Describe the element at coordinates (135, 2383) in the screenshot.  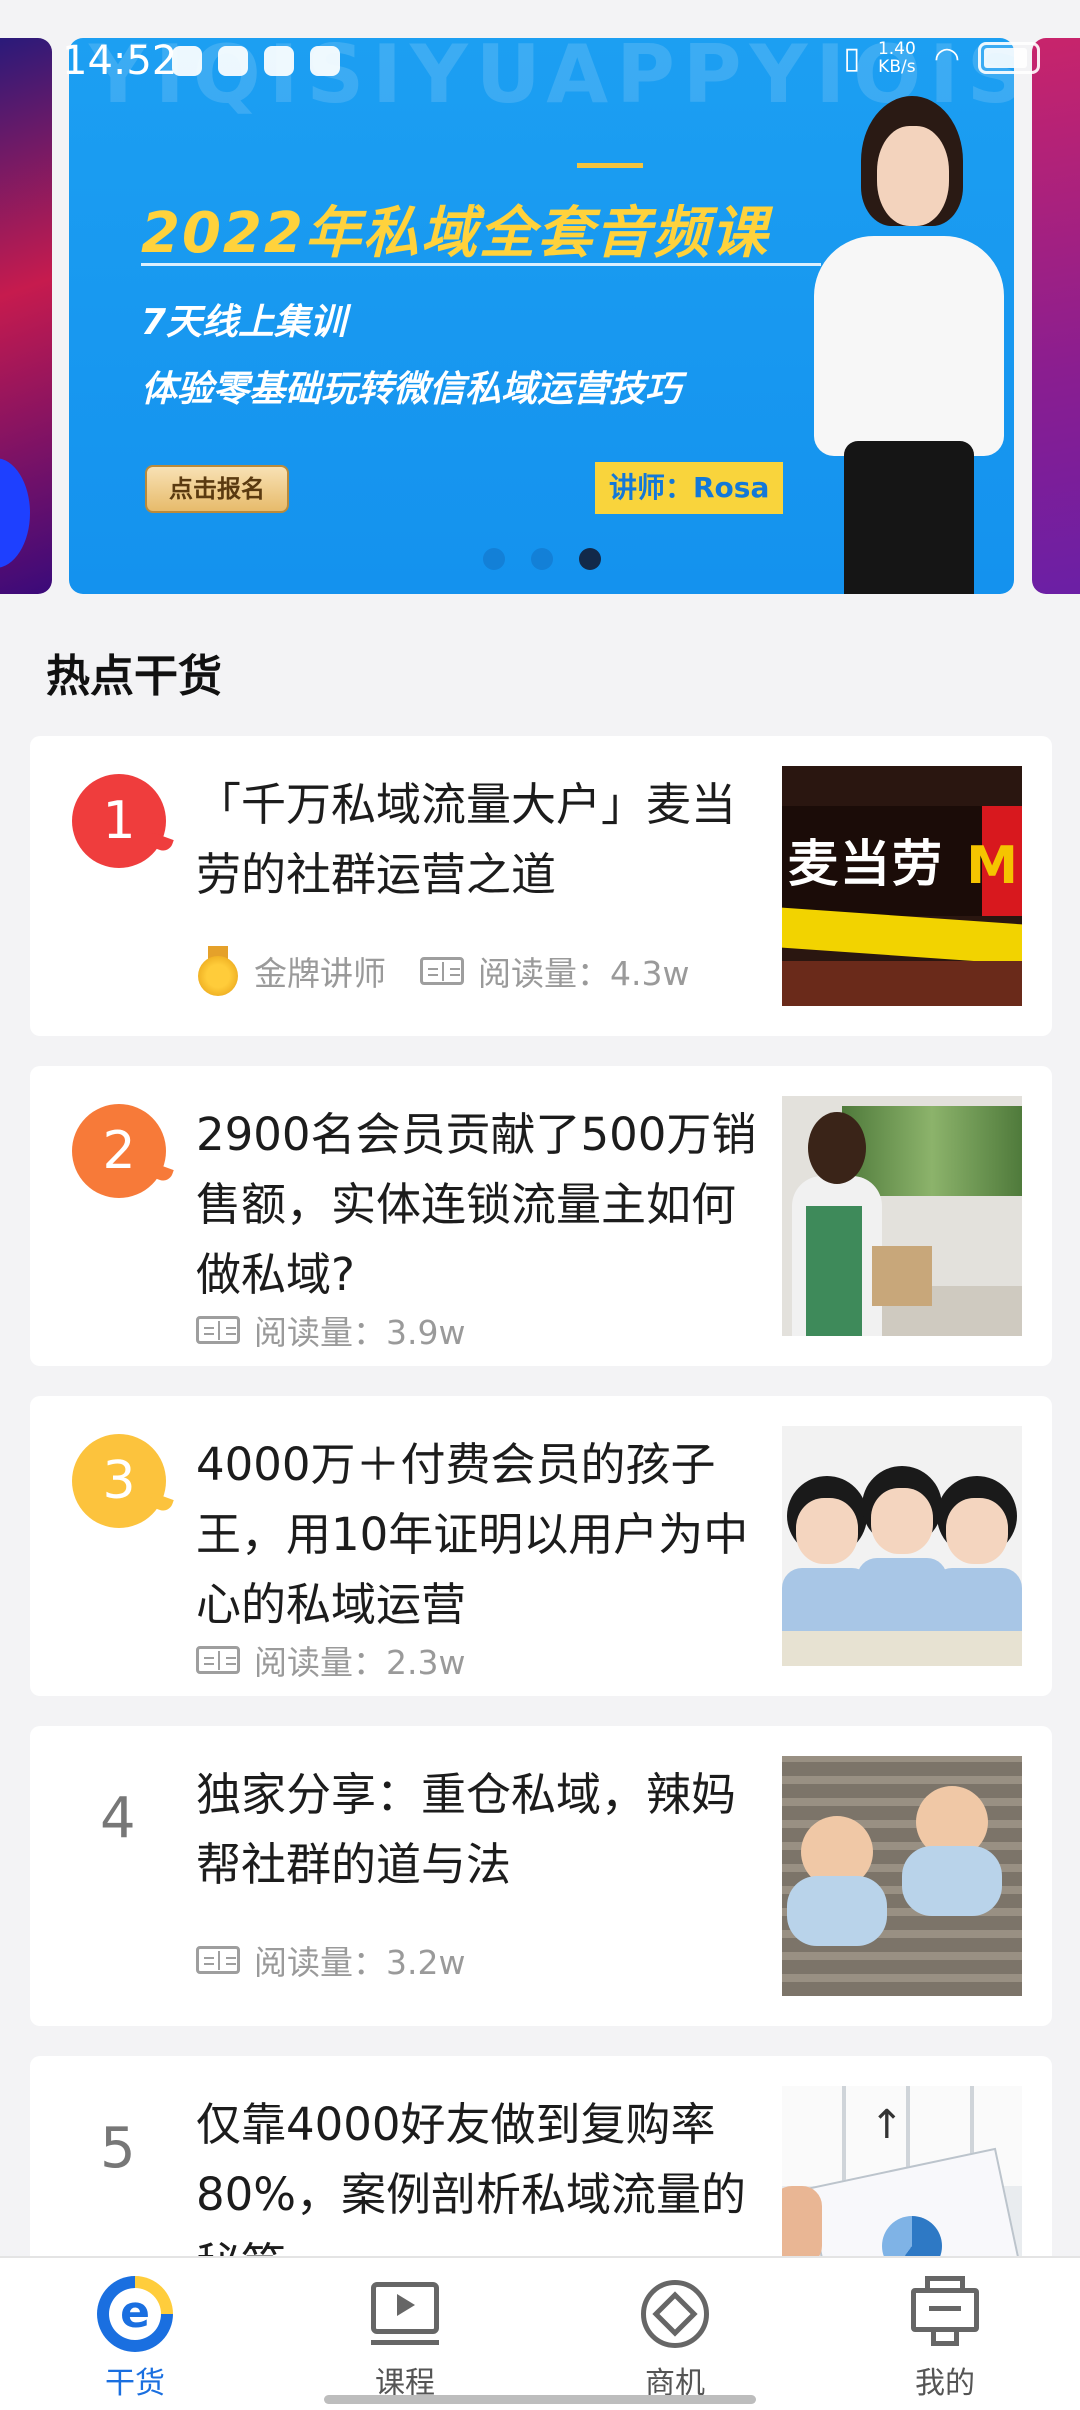
I see `tab-label: 干货` at that location.